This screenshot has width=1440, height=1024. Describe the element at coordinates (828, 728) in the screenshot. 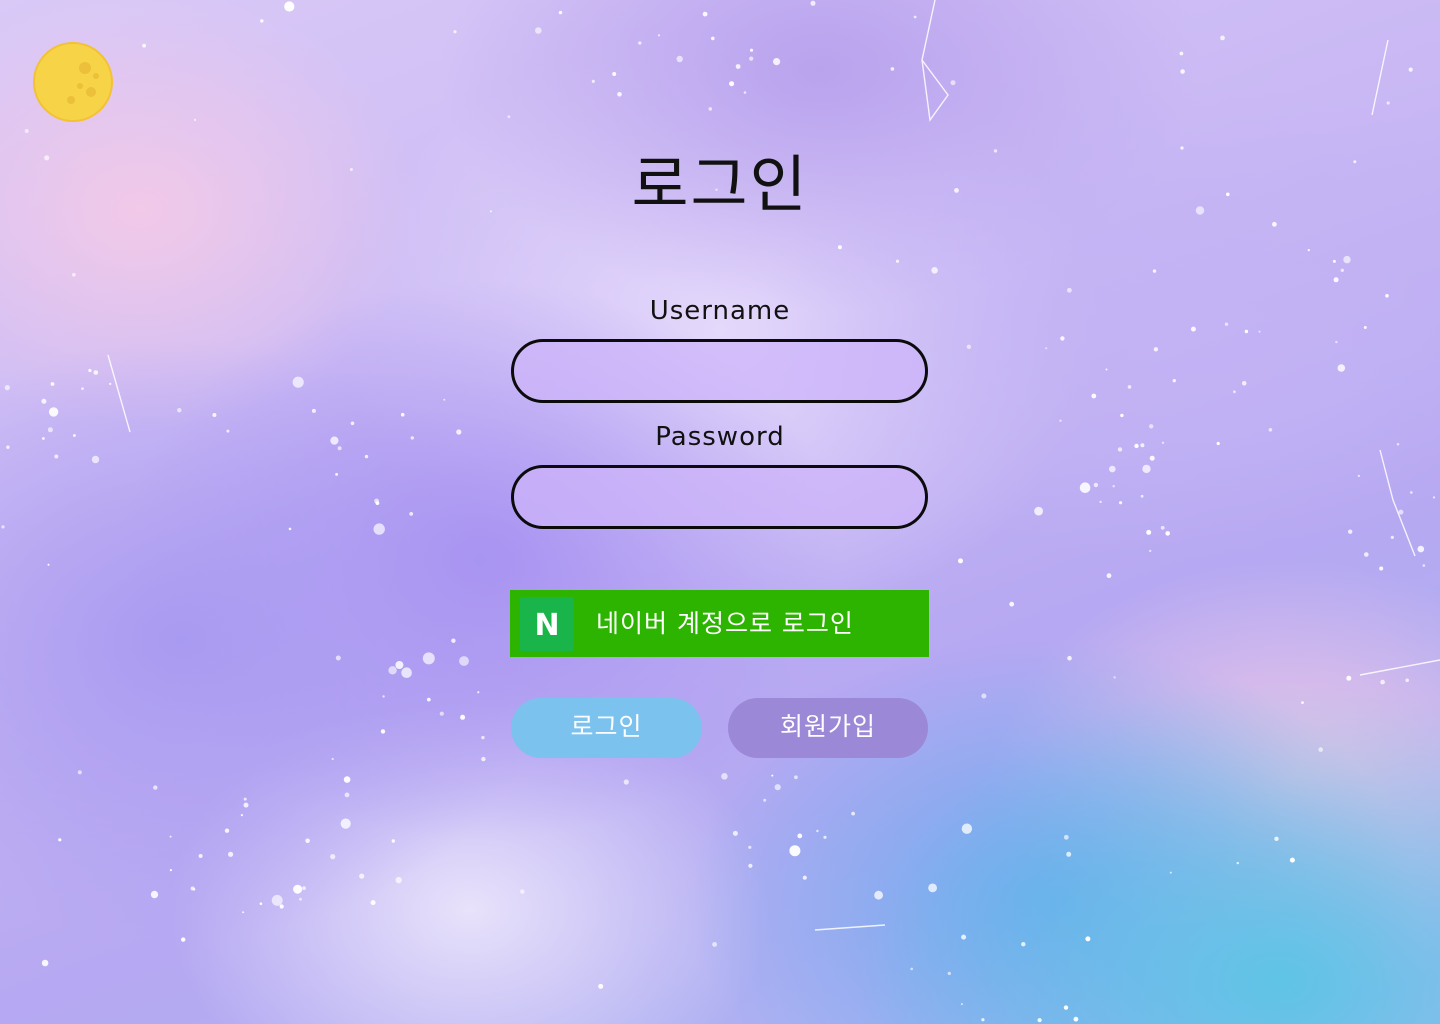

I see `signup-button: 회원가입` at that location.